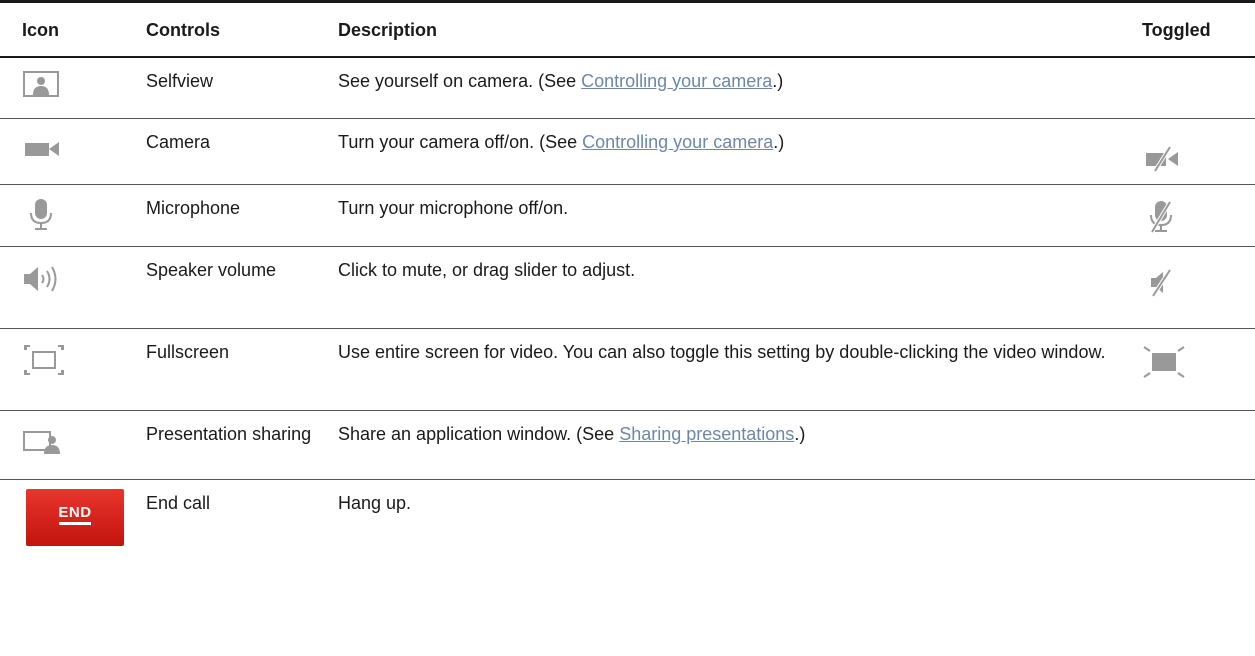  Describe the element at coordinates (44, 279) in the screenshot. I see `speaker-volume-icon` at that location.